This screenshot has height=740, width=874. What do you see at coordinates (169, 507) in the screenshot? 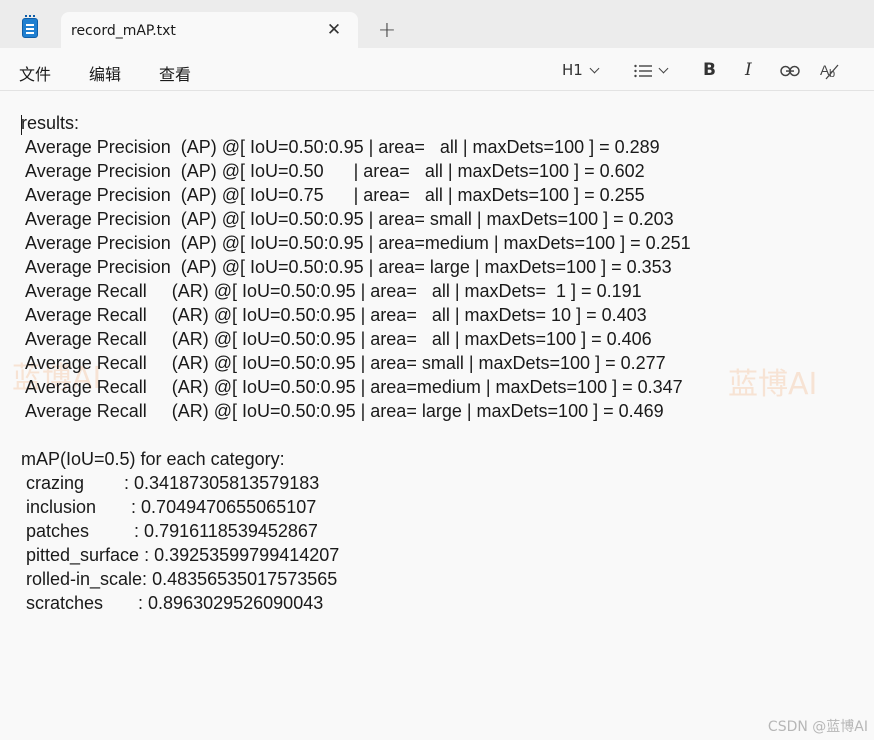
I see `text-line: inclusion : 0.7049470655065107` at bounding box center [169, 507].